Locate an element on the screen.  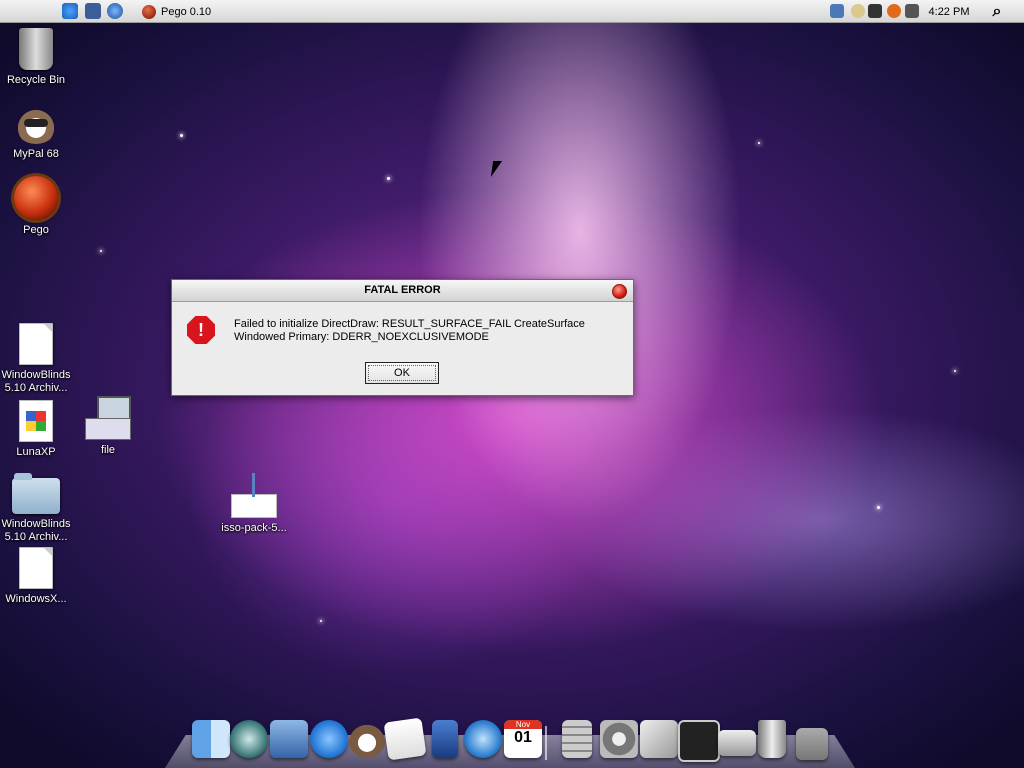
envelope-icon is located at coordinates (254, 495).